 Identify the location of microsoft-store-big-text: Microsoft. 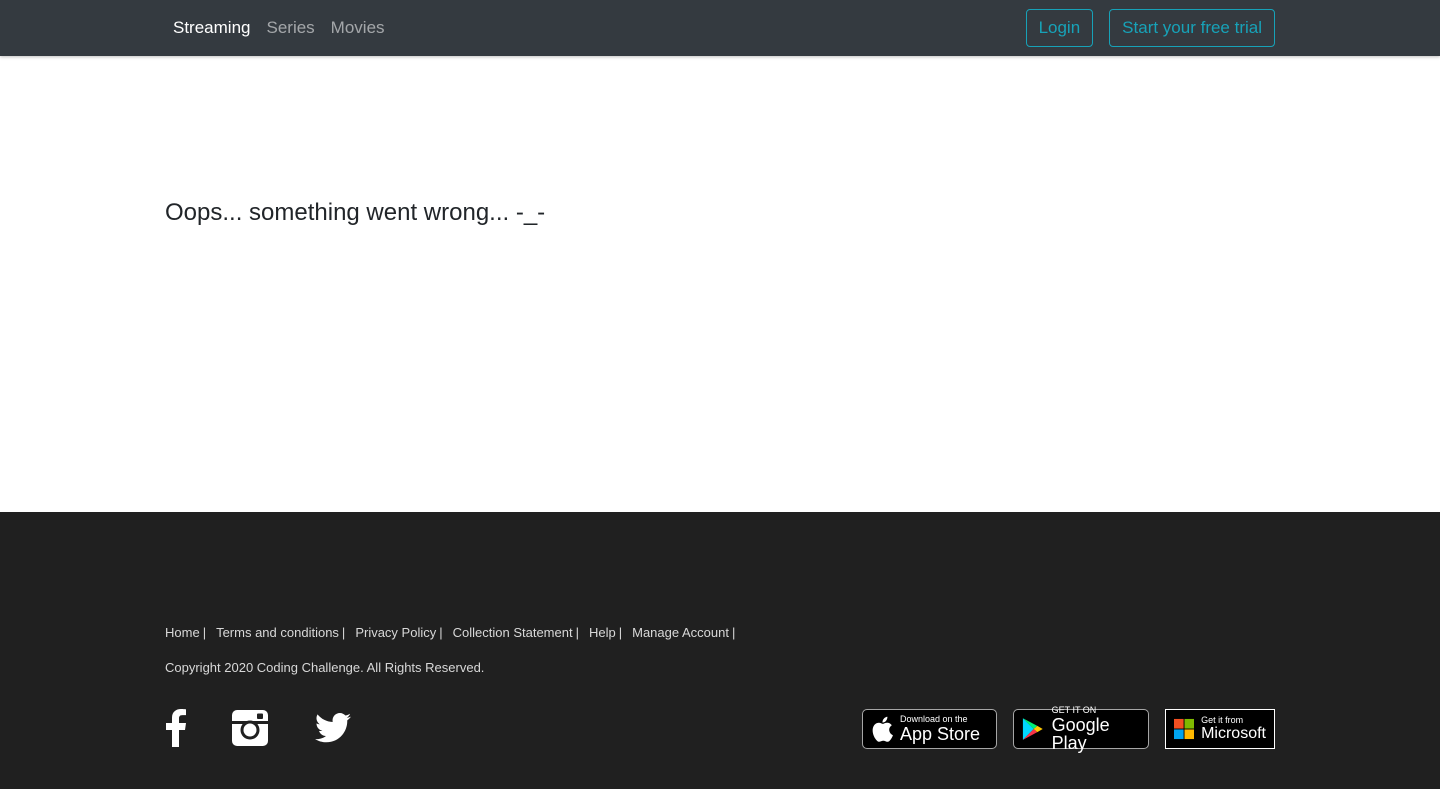
(1233, 733).